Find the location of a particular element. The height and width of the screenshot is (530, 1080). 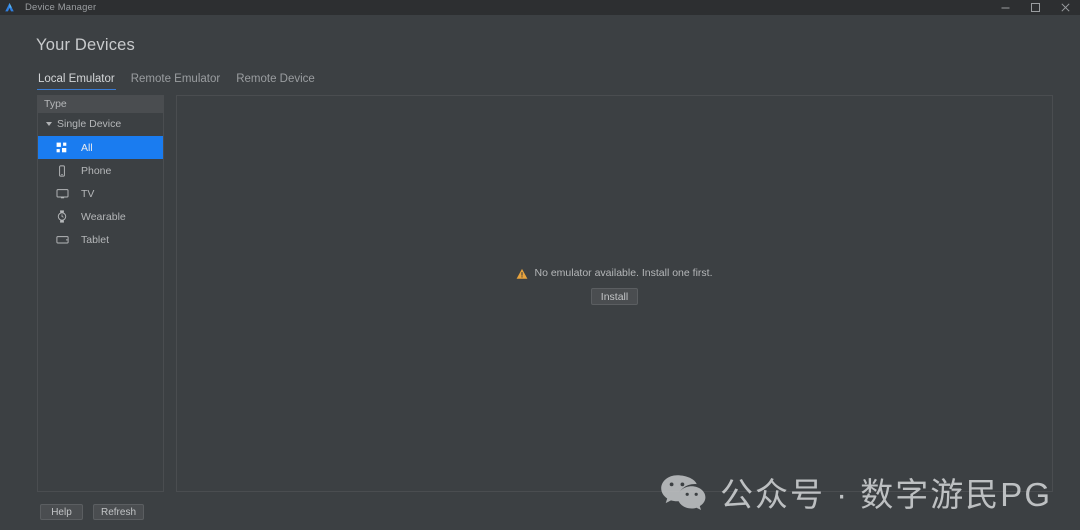

android-studio-logo-icon is located at coordinates (9, 7).